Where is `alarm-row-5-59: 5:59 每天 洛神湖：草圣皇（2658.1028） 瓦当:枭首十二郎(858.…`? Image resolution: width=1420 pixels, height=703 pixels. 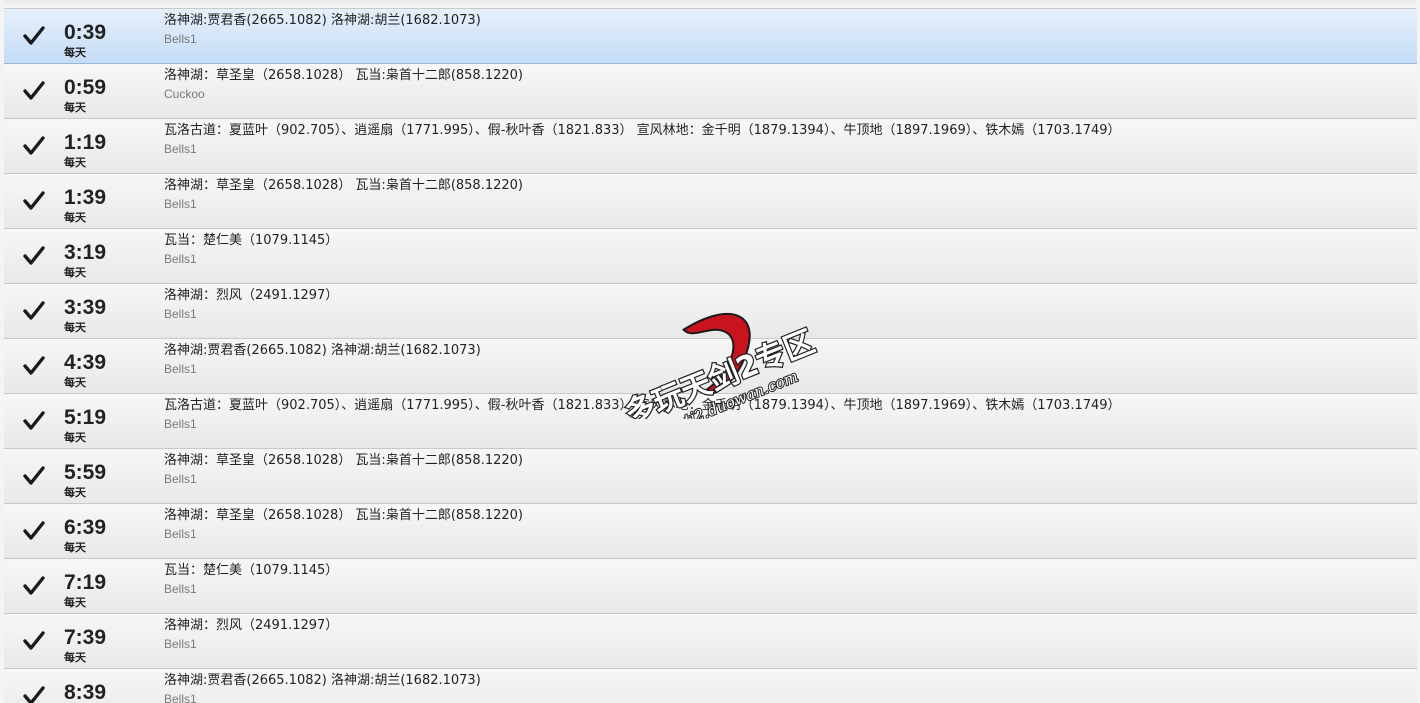
alarm-row-5-59: 5:59 每天 洛神湖：草圣皇（2658.1028） 瓦当:枭首十二郎(858.… is located at coordinates (710, 476).